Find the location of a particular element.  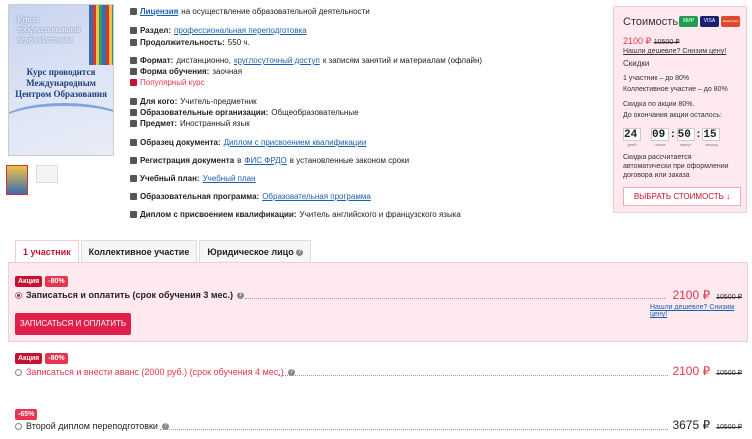

detail-label: Форма обучения: is located at coordinates (175, 71).